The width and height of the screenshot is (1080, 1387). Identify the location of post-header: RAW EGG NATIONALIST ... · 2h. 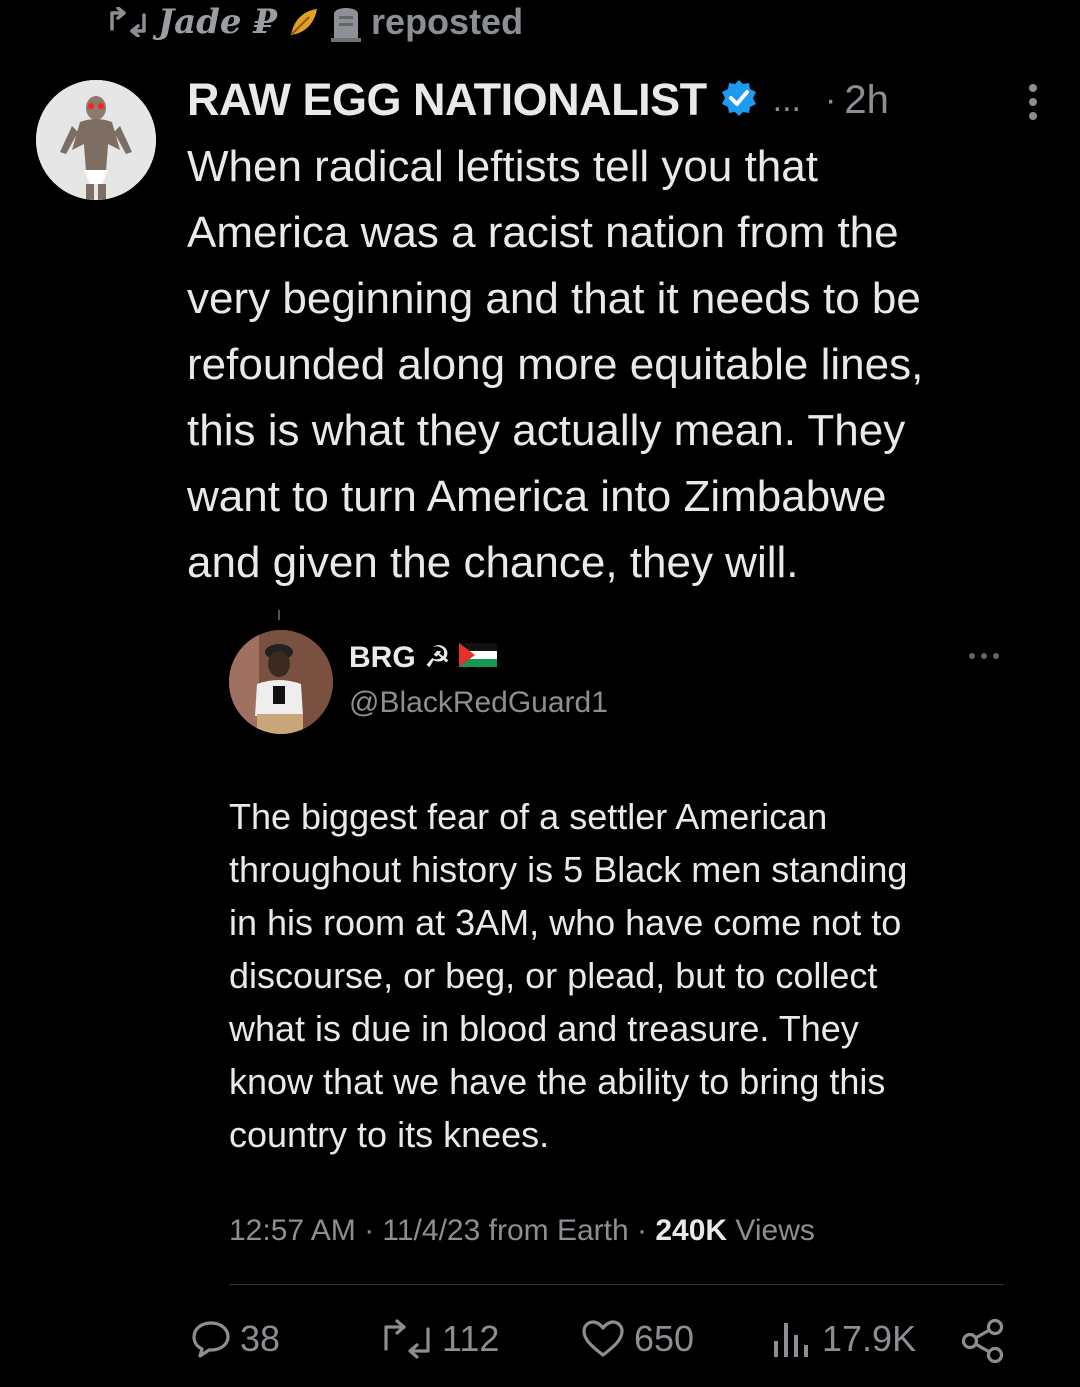
(613, 100).